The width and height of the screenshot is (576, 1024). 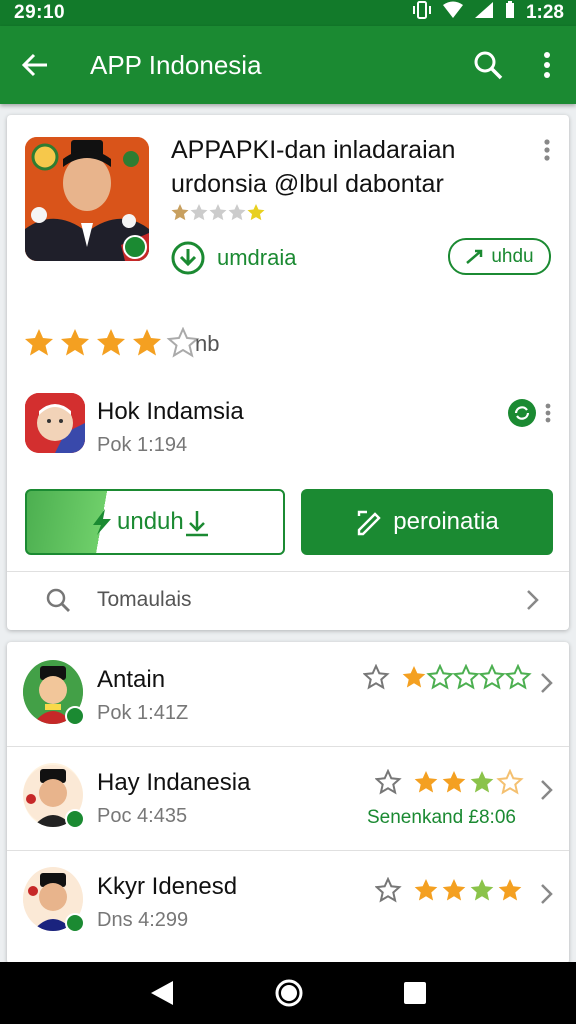 I want to click on battery-icon, so click(x=510, y=13).